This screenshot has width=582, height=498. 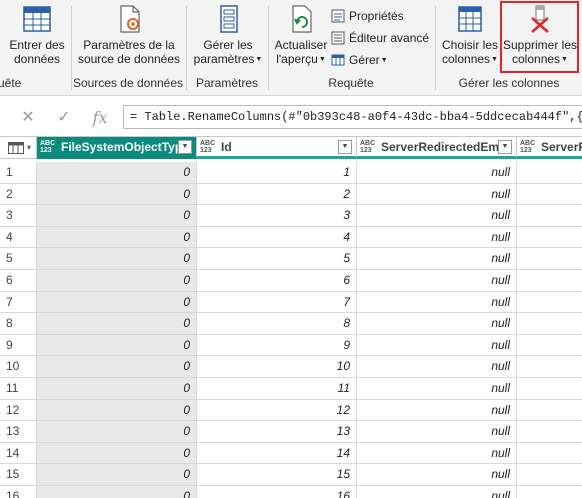 I want to click on row-number: 12, so click(x=18, y=410).